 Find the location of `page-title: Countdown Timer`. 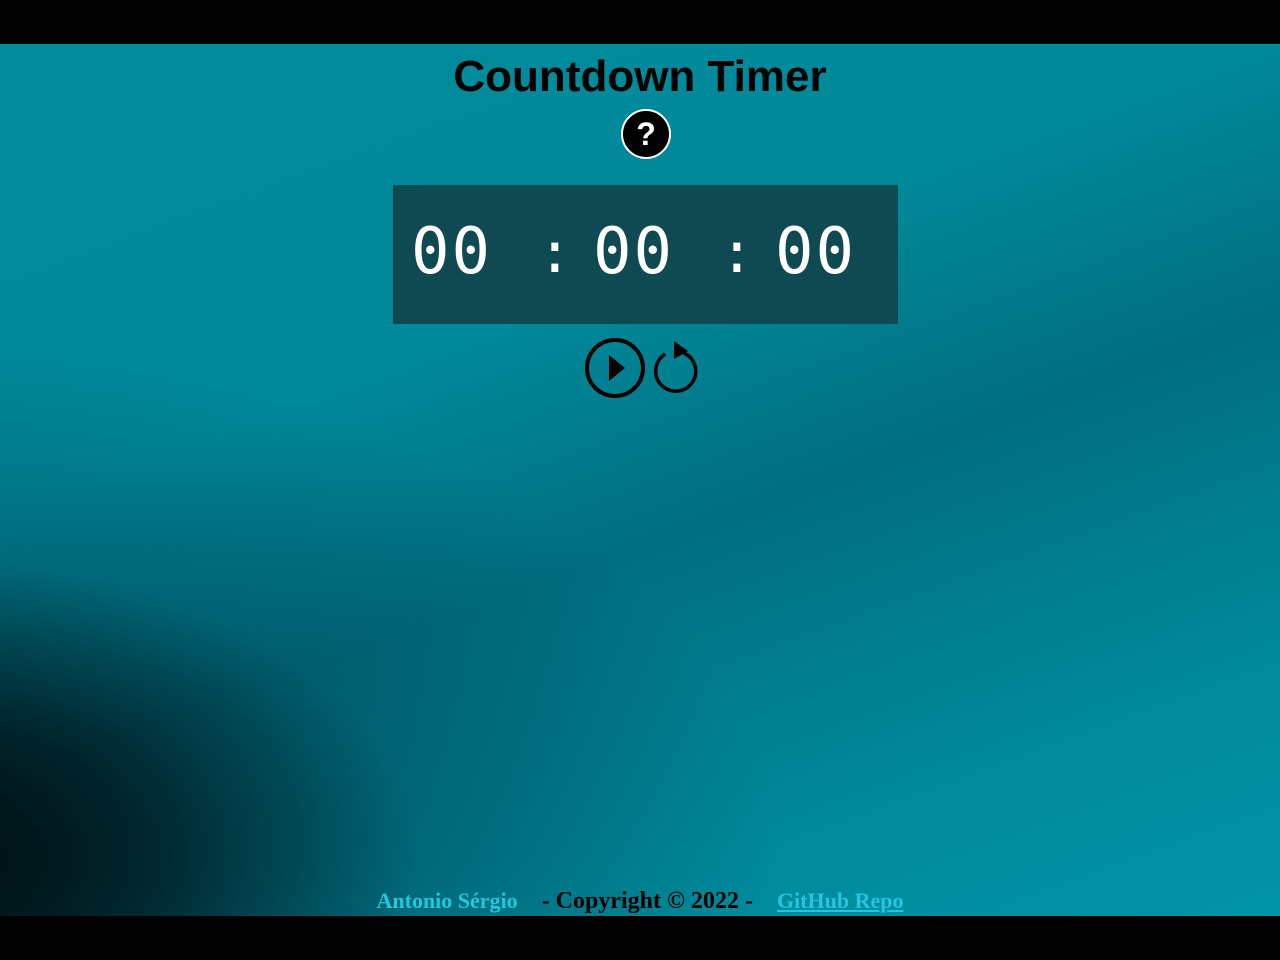

page-title: Countdown Timer is located at coordinates (640, 76).